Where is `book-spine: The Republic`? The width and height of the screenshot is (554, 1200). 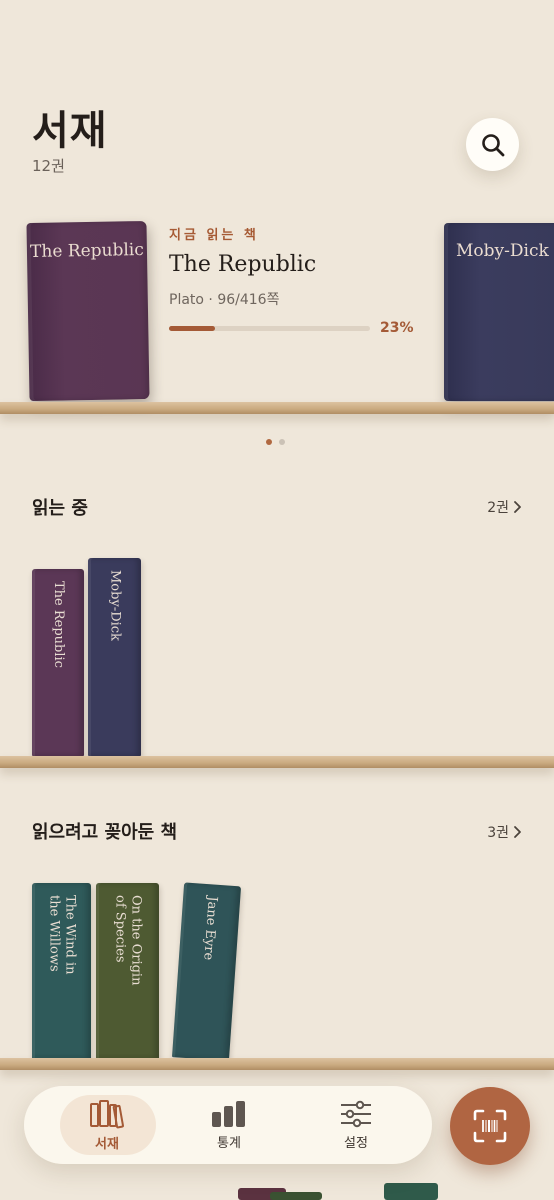 book-spine: The Republic is located at coordinates (58, 662).